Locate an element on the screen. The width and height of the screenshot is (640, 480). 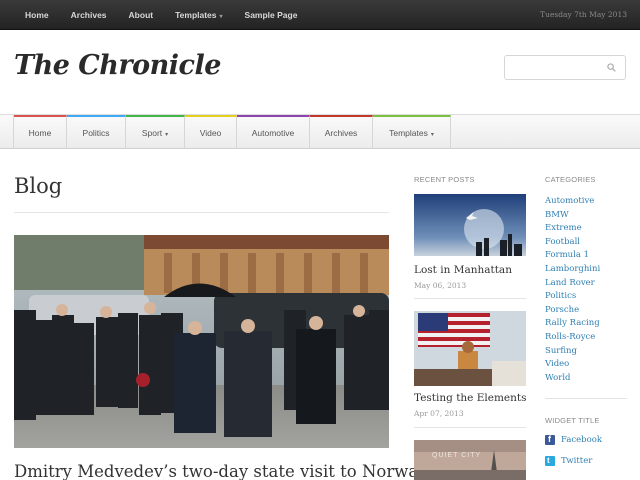
category-lamborghini: Lamborghini is located at coordinates (572, 270).